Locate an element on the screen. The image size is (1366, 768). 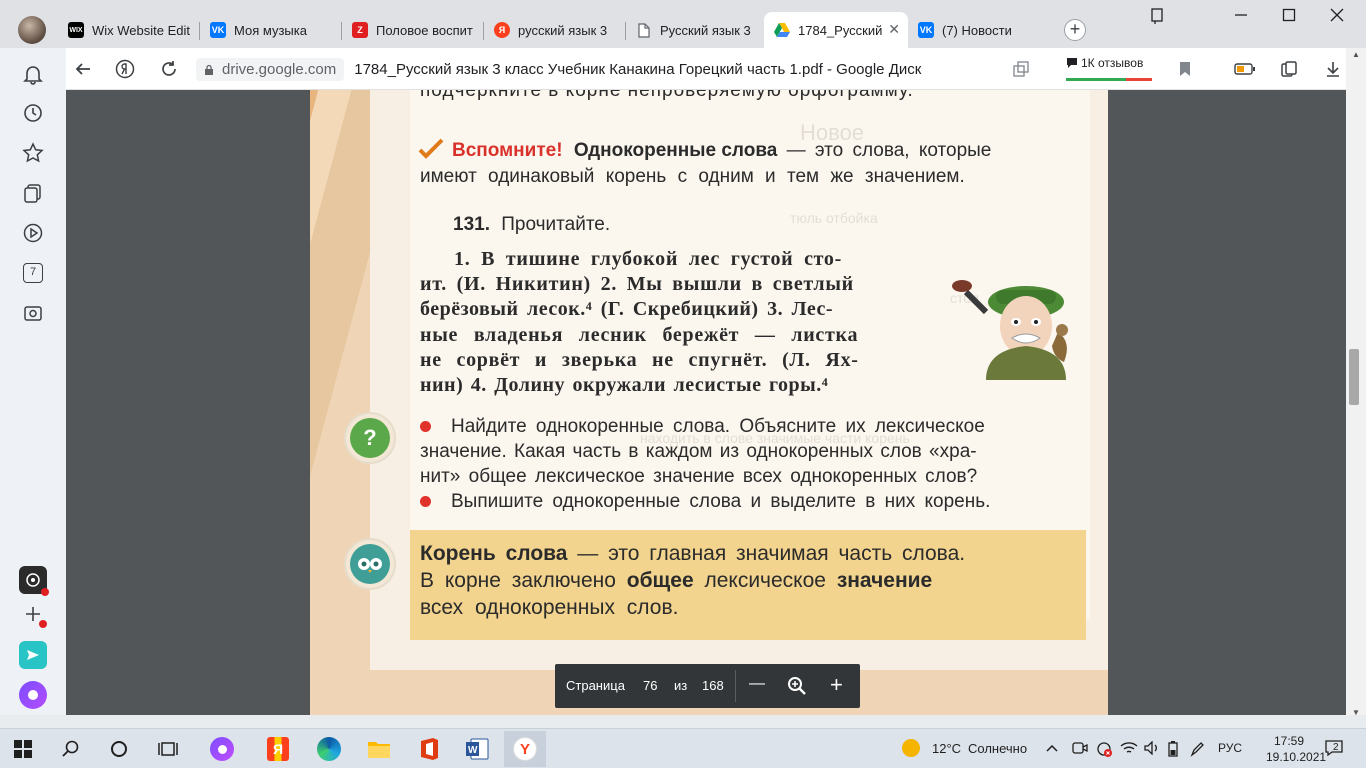
reload-icon is located at coordinates (169, 69).